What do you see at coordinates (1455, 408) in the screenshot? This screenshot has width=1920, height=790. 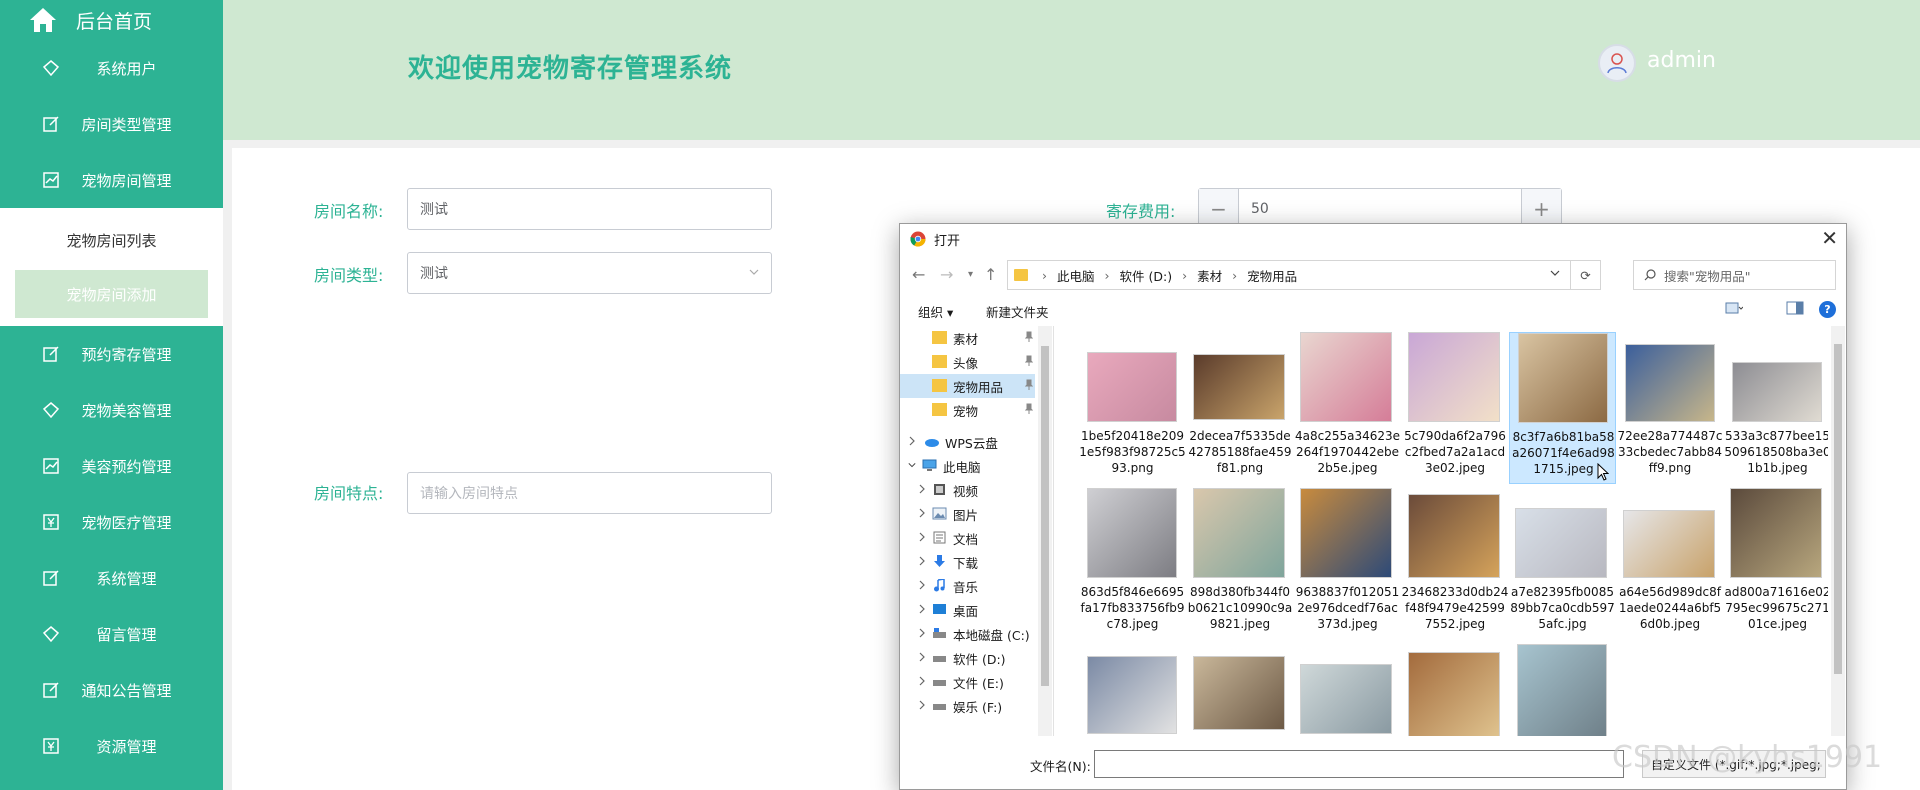 I see `file-item: 5c790da6f2a796c2fbed7a2a1acd3e02.jpeg` at bounding box center [1455, 408].